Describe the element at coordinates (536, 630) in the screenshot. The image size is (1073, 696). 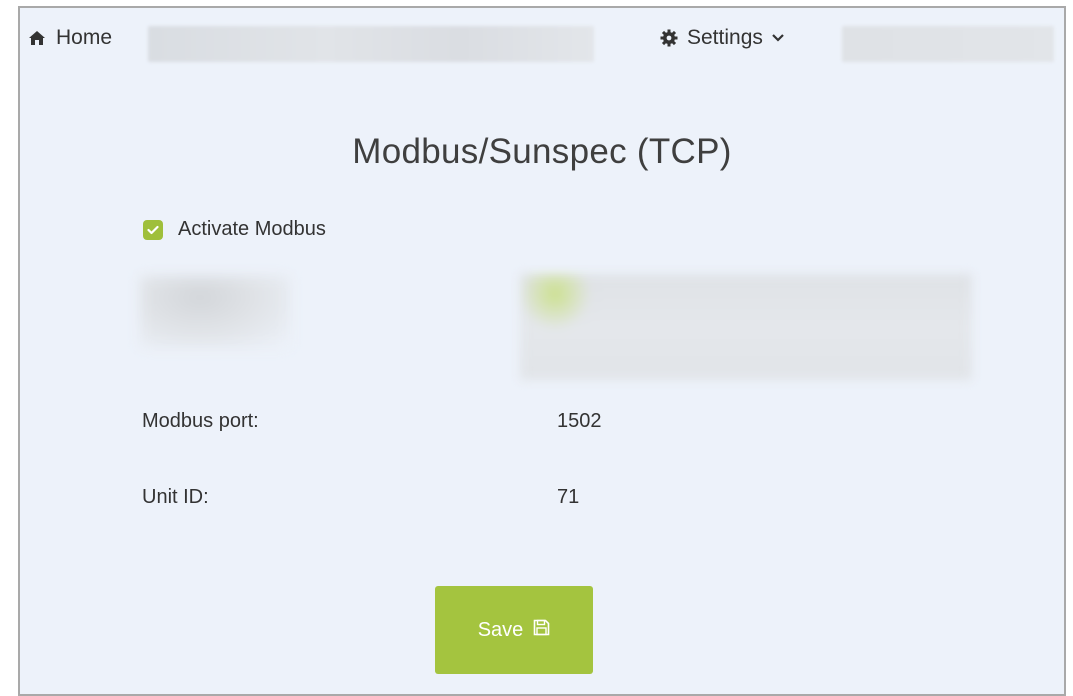
I see `floppy-disk-icon` at that location.